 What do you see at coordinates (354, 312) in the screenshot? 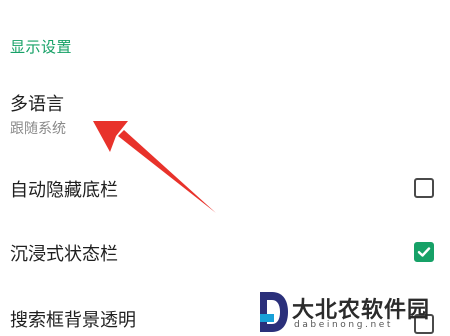
I see `watermark: 大北农软件园 dabeinong.net` at bounding box center [354, 312].